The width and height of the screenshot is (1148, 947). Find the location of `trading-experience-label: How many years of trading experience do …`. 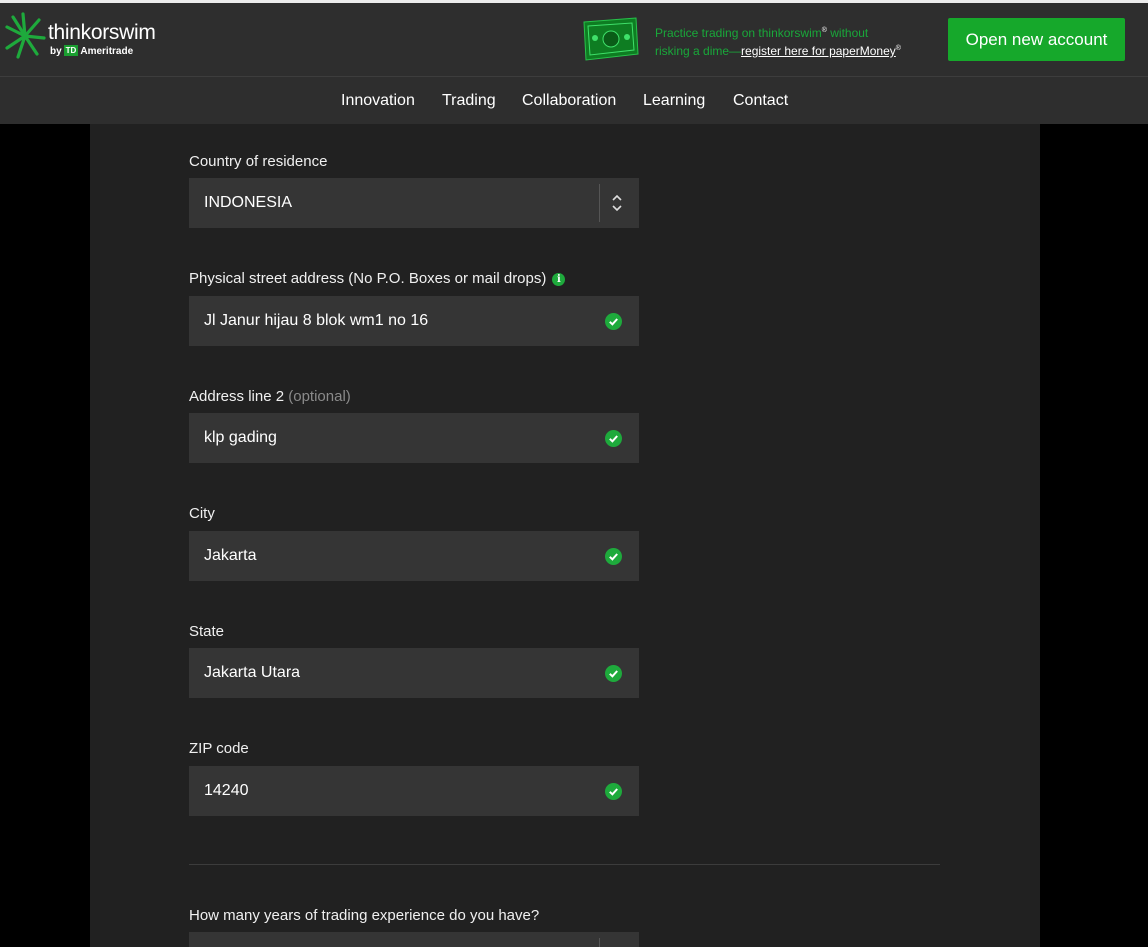

trading-experience-label: How many years of trading experience do … is located at coordinates (364, 915).